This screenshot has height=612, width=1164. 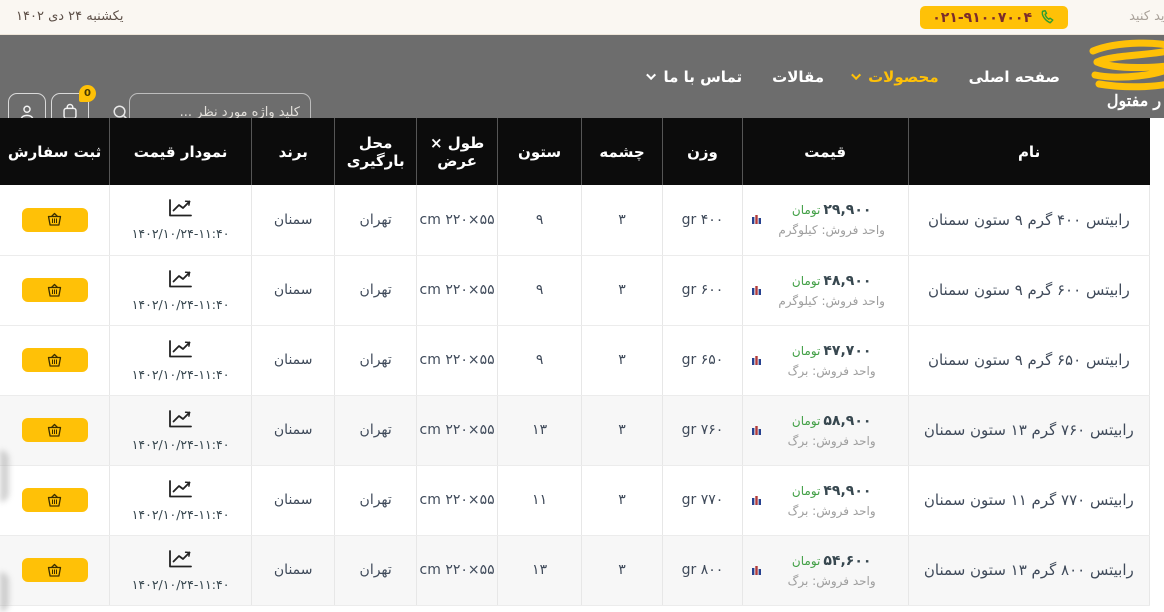 What do you see at coordinates (215, 111) in the screenshot?
I see `search-input` at bounding box center [215, 111].